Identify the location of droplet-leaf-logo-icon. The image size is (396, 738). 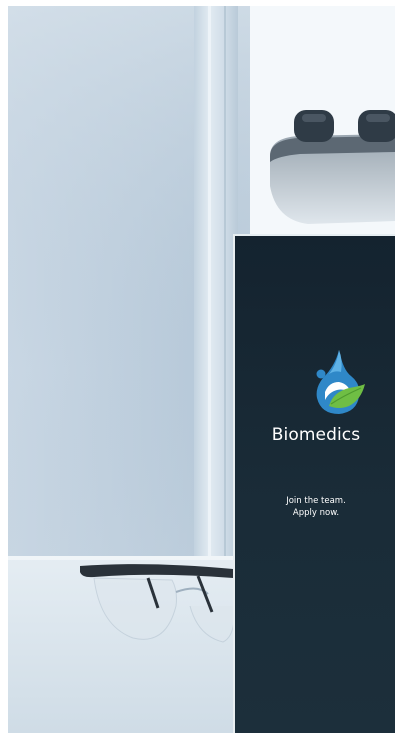
(340, 382).